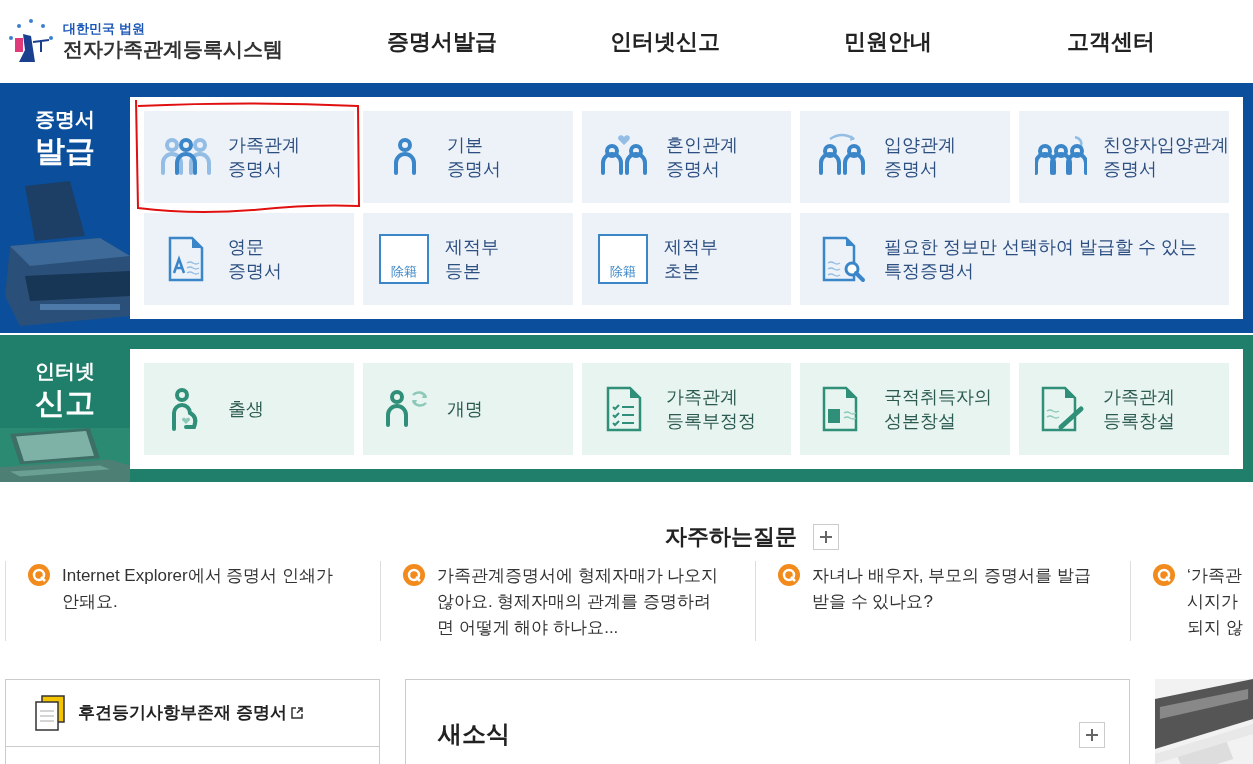 Image resolution: width=1253 pixels, height=764 pixels. Describe the element at coordinates (441, 41) in the screenshot. I see `nav-link: 증명서발급` at that location.